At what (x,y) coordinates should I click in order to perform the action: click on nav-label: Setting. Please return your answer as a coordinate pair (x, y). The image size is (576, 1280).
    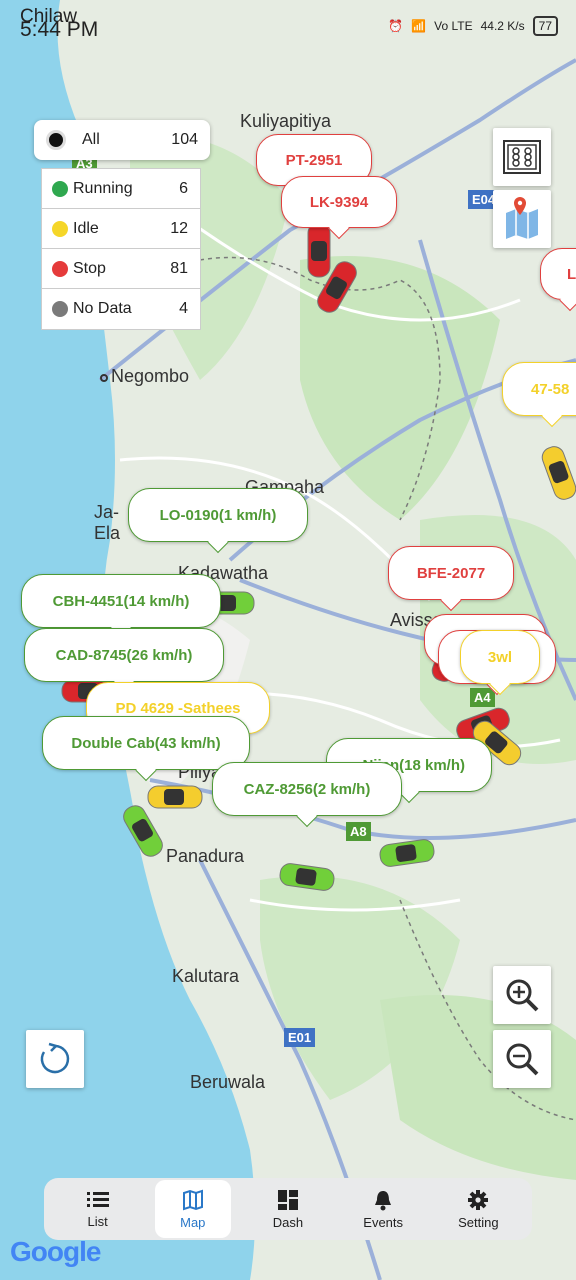
    Looking at the image, I should click on (478, 1222).